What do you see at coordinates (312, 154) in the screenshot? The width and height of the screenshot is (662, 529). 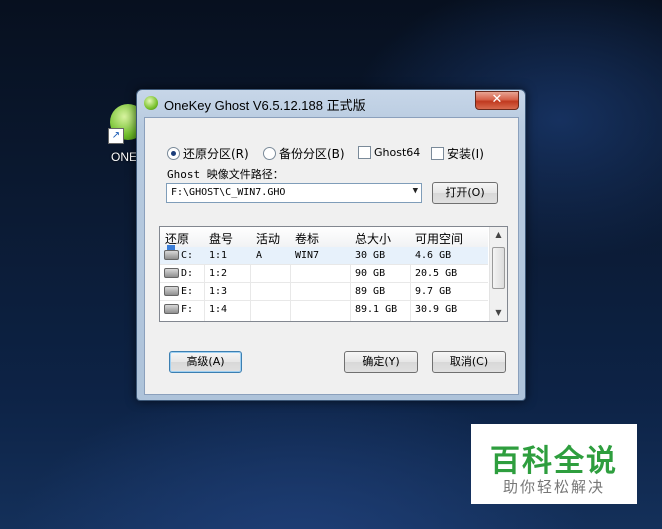 I see `backup-partition-label: 备份分区(B)` at bounding box center [312, 154].